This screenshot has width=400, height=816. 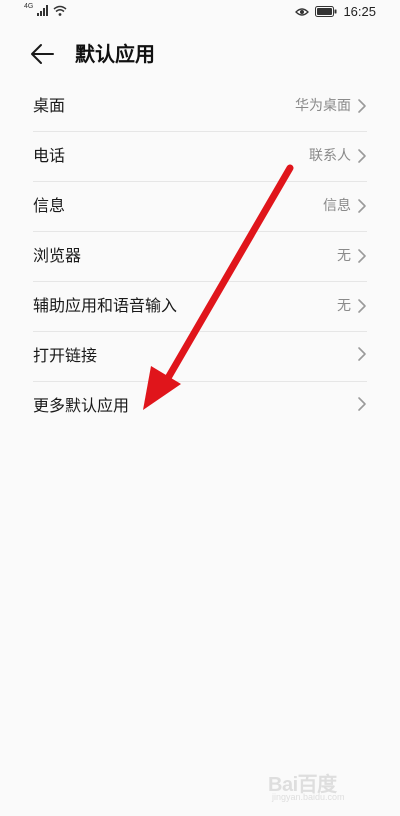 What do you see at coordinates (57, 255) in the screenshot?
I see `item-label: 浏览器` at bounding box center [57, 255].